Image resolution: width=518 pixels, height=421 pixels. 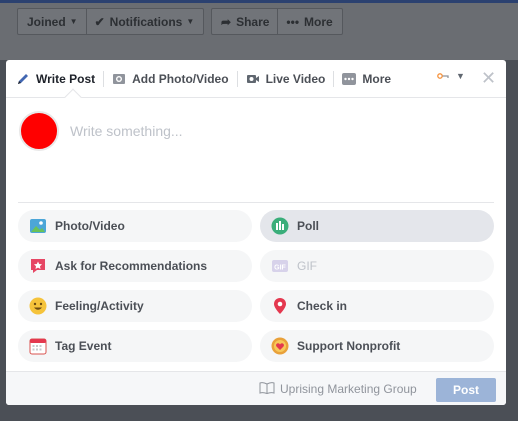 What do you see at coordinates (99, 21) in the screenshot?
I see `checkmark-icon: ✔` at bounding box center [99, 21].